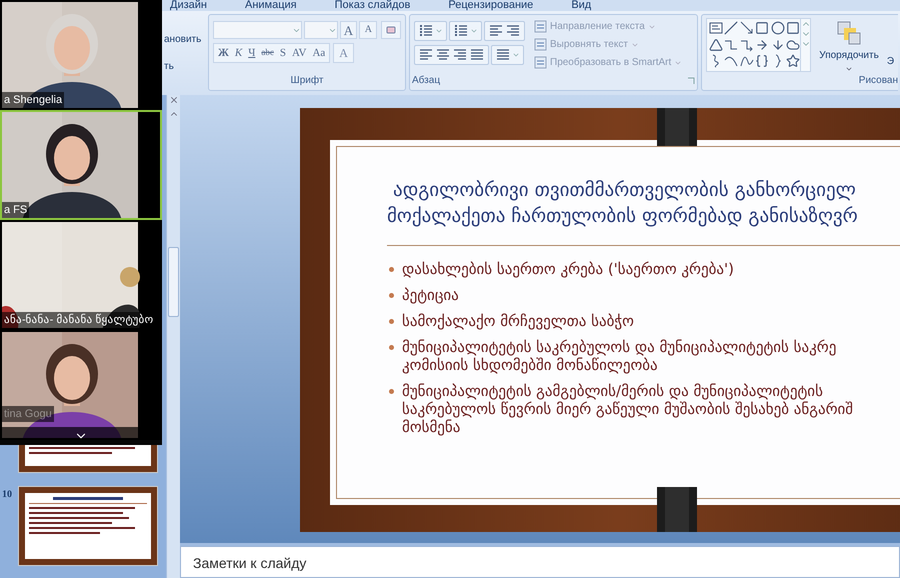 This screenshot has height=578, width=900. What do you see at coordinates (368, 30) in the screenshot?
I see `shrink-font-button: A` at bounding box center [368, 30].